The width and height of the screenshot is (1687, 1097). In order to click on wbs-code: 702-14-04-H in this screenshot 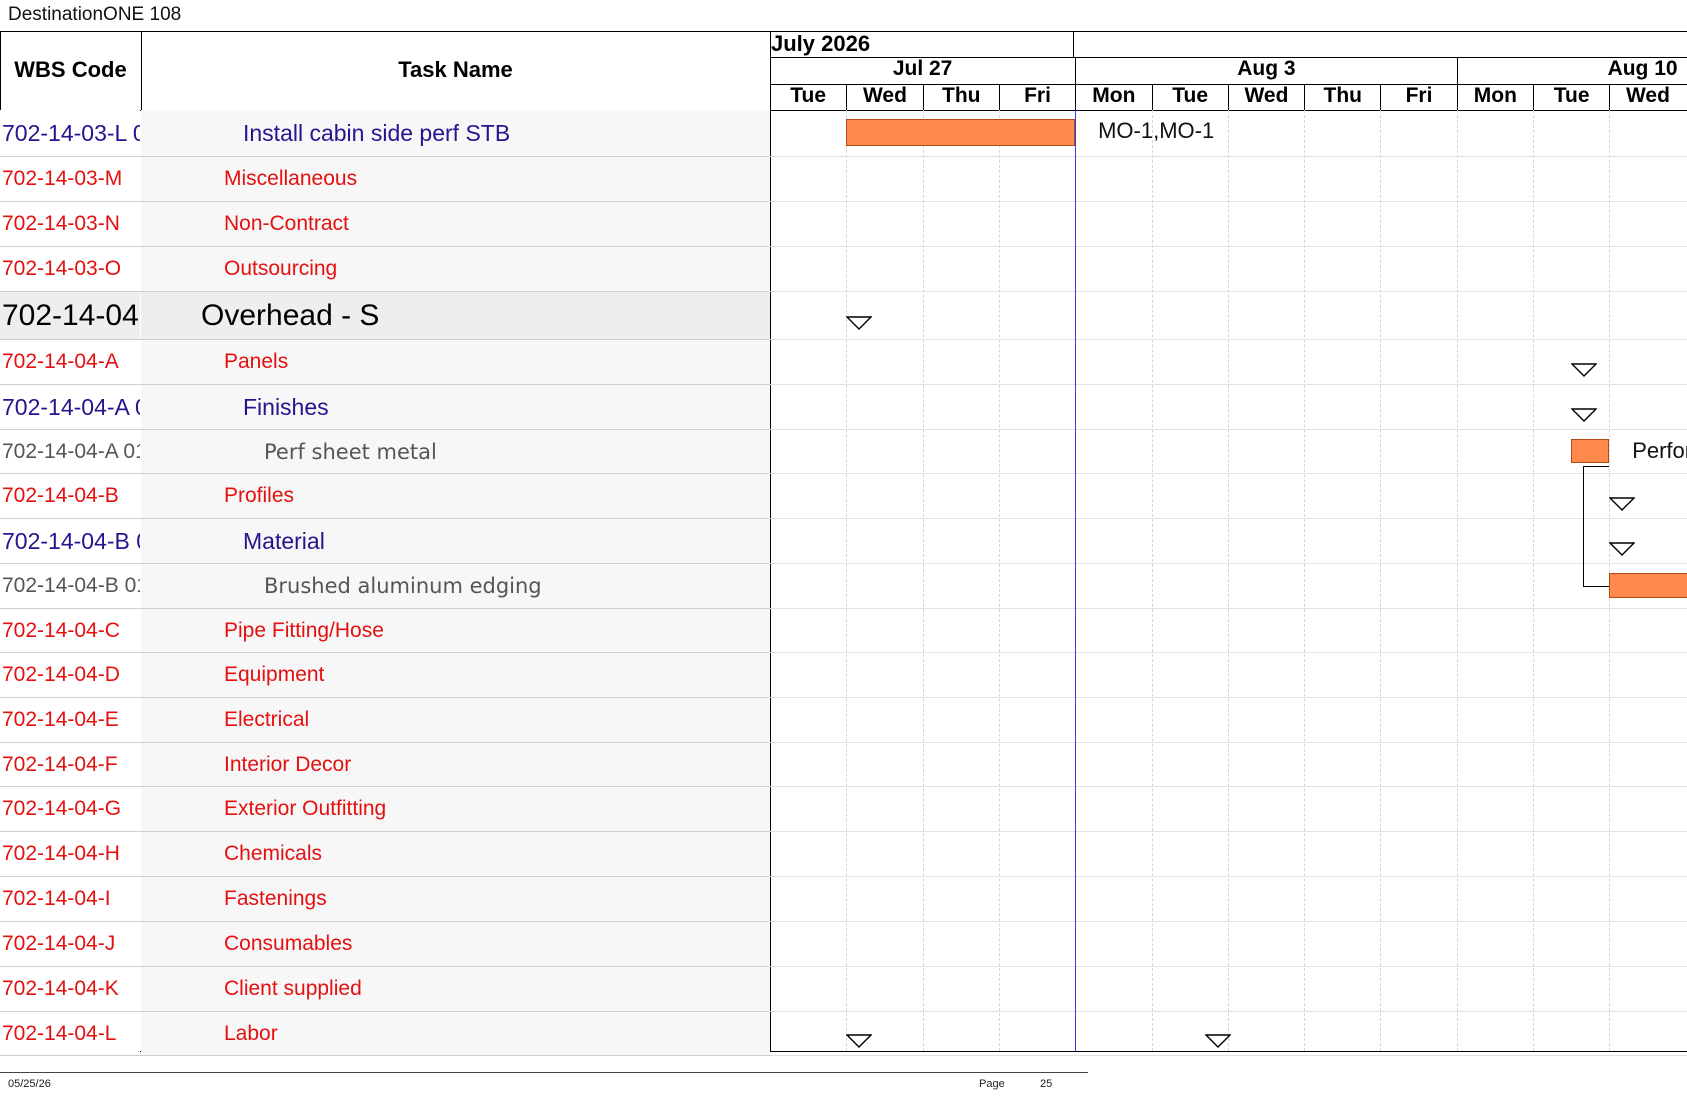, I will do `click(61, 853)`.